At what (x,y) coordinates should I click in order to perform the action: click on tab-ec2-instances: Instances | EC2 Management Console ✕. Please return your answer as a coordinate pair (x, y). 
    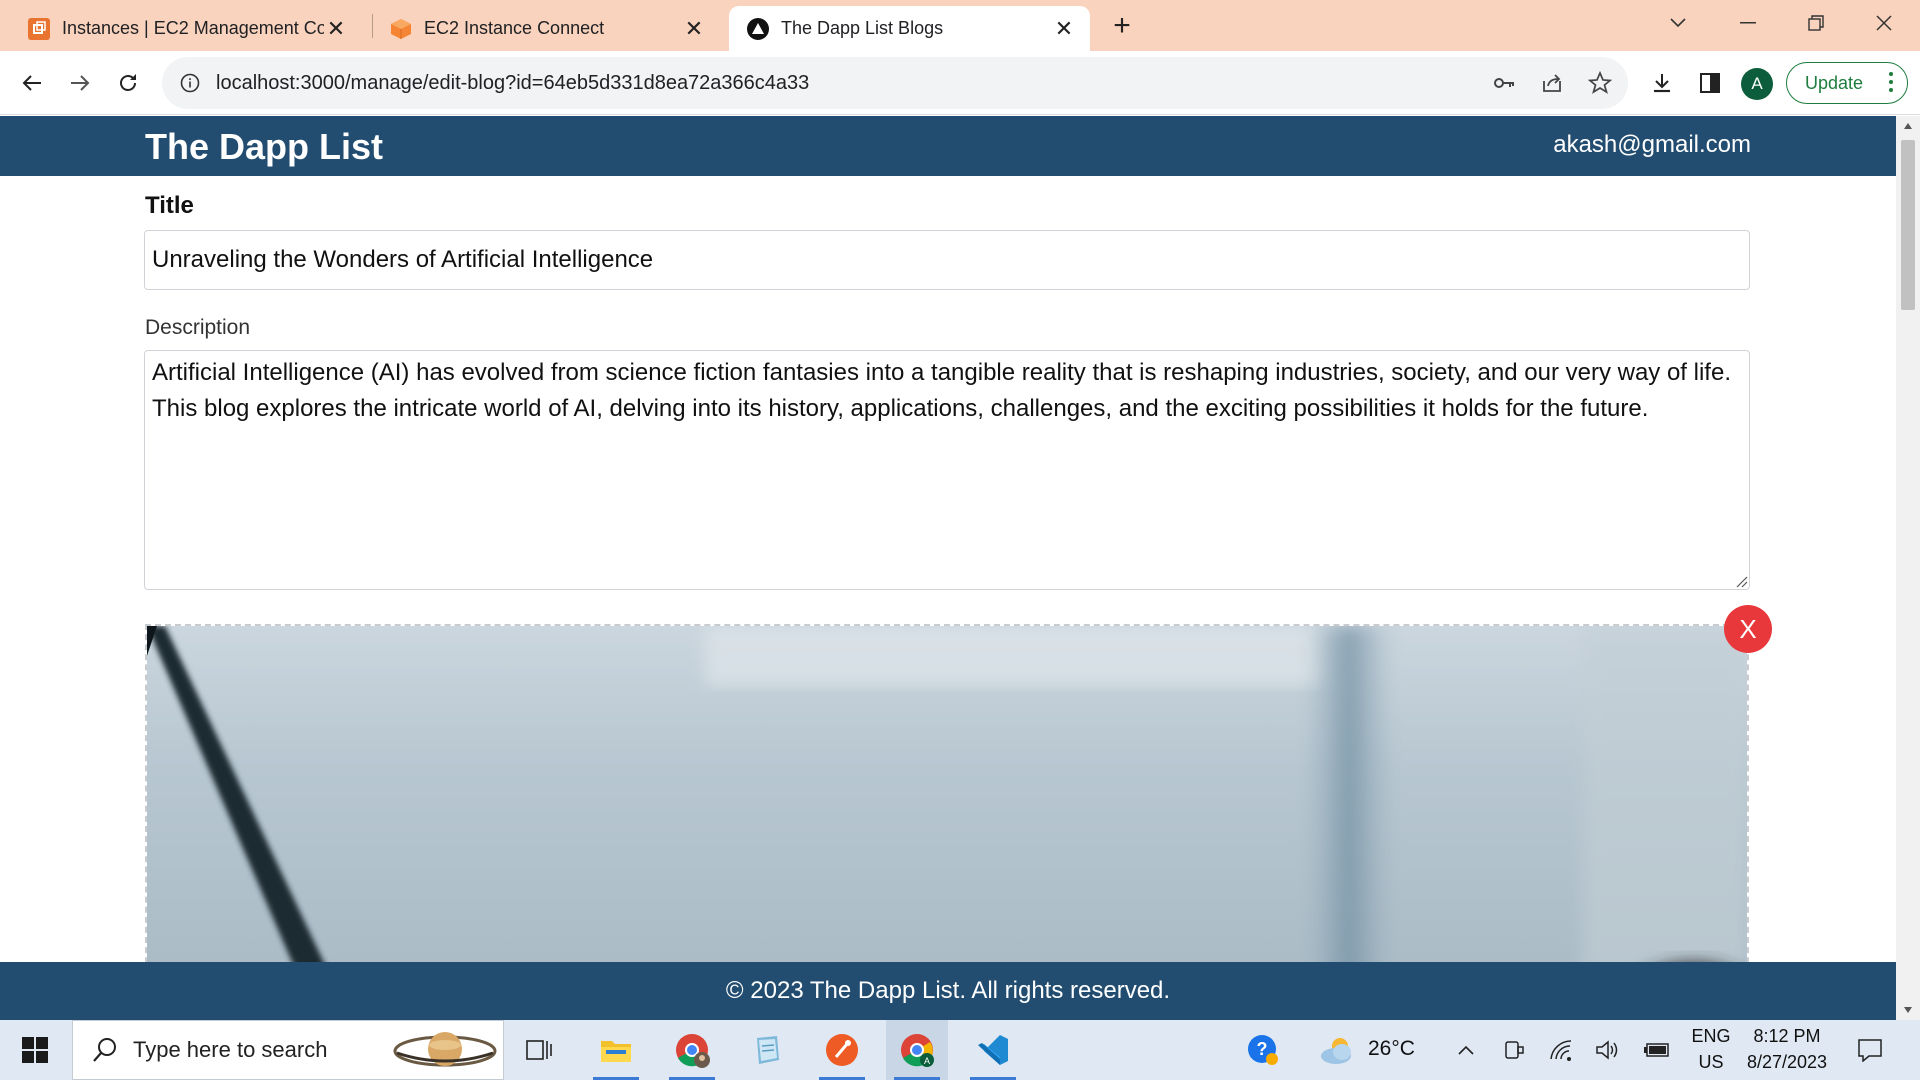
    Looking at the image, I should click on (181, 28).